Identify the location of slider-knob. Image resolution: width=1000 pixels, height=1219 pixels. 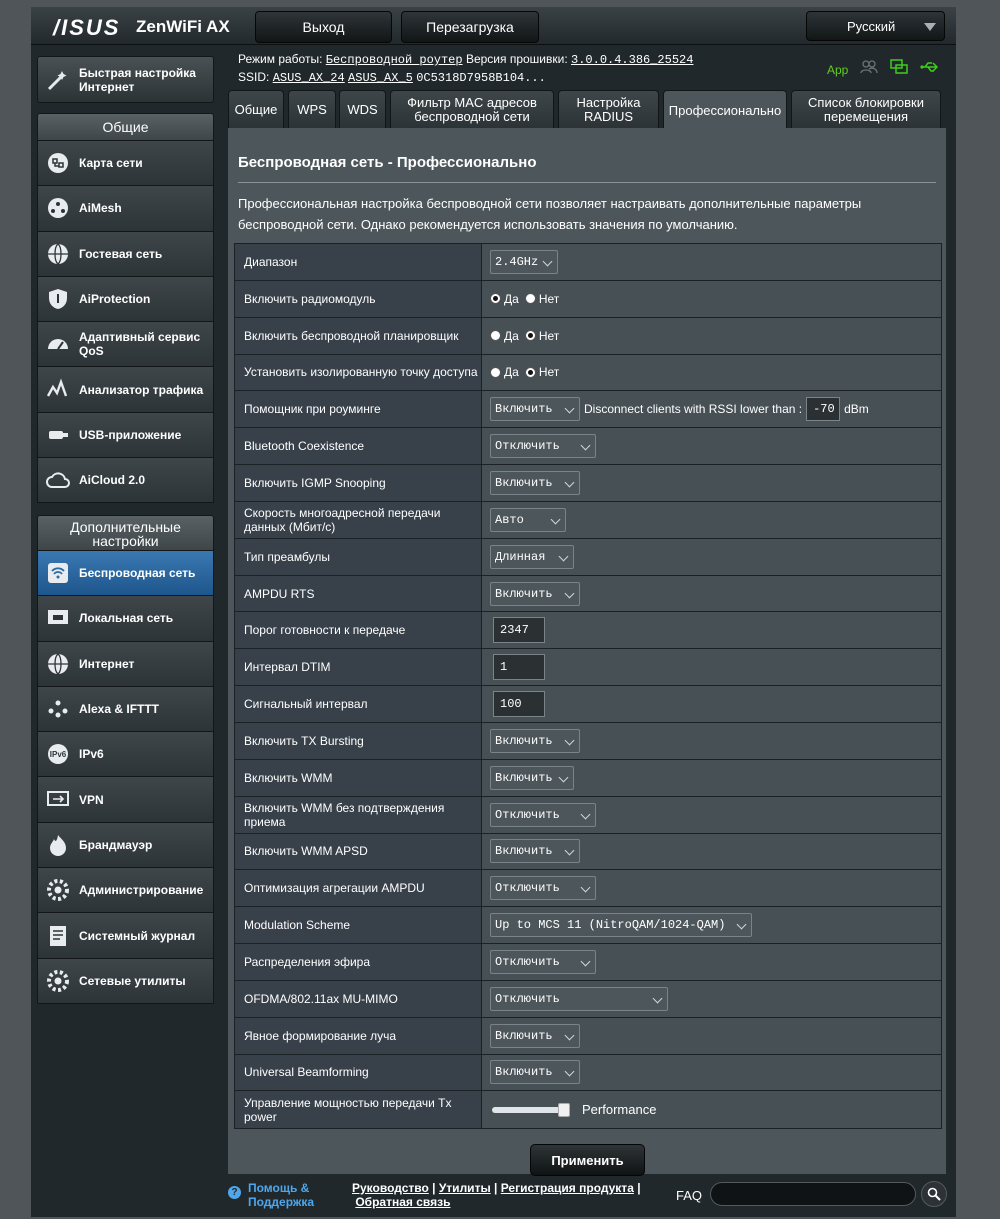
(564, 1109).